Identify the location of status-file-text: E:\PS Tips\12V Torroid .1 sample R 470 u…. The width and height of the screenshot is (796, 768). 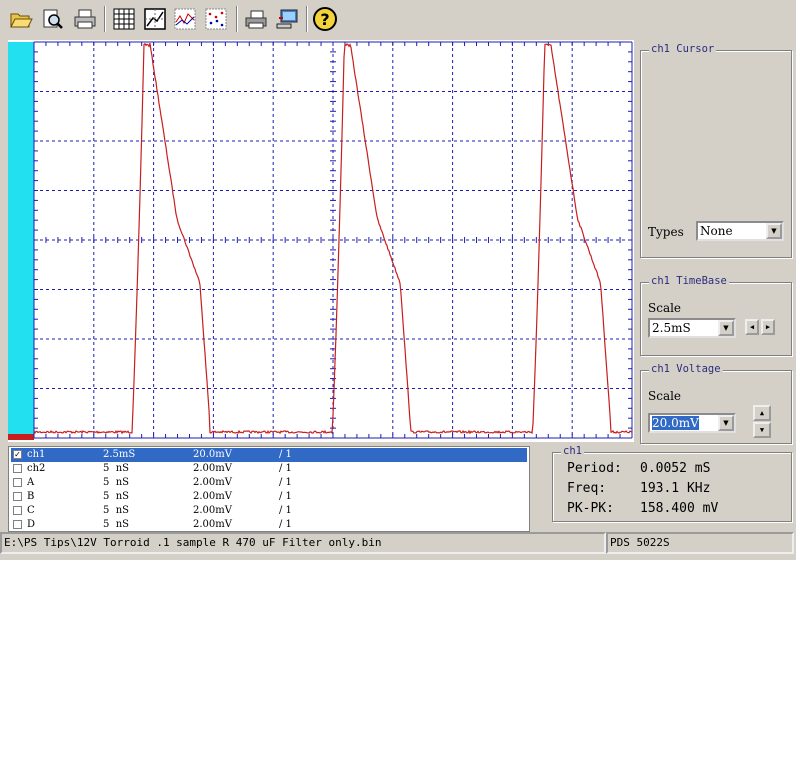
(193, 542).